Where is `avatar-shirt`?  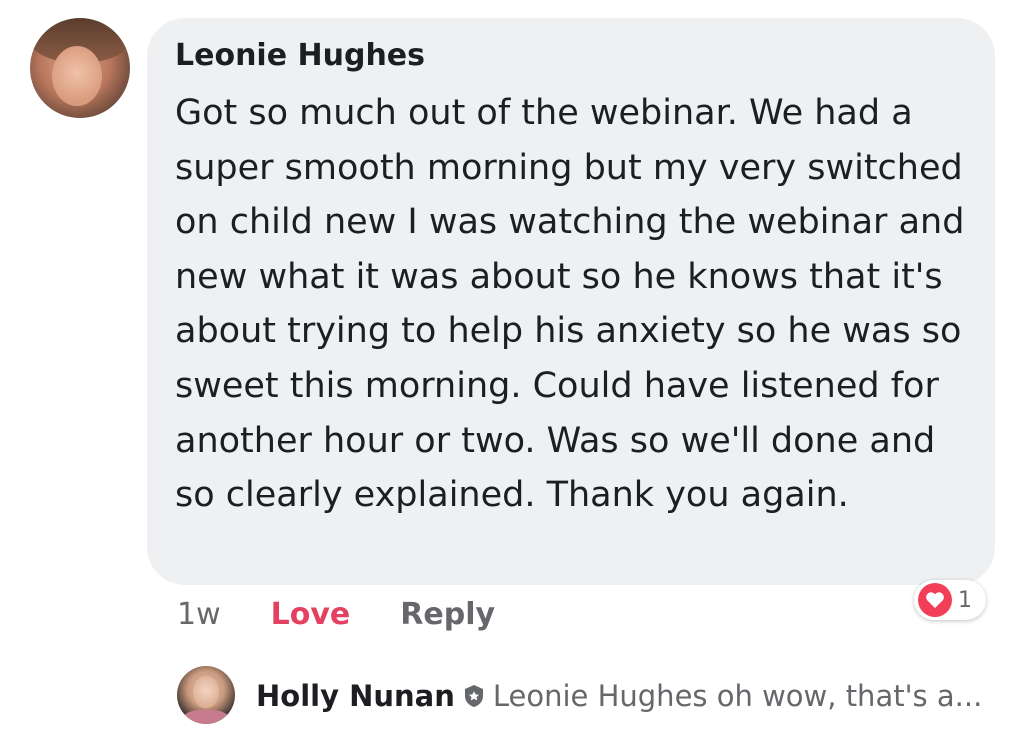 avatar-shirt is located at coordinates (206, 716).